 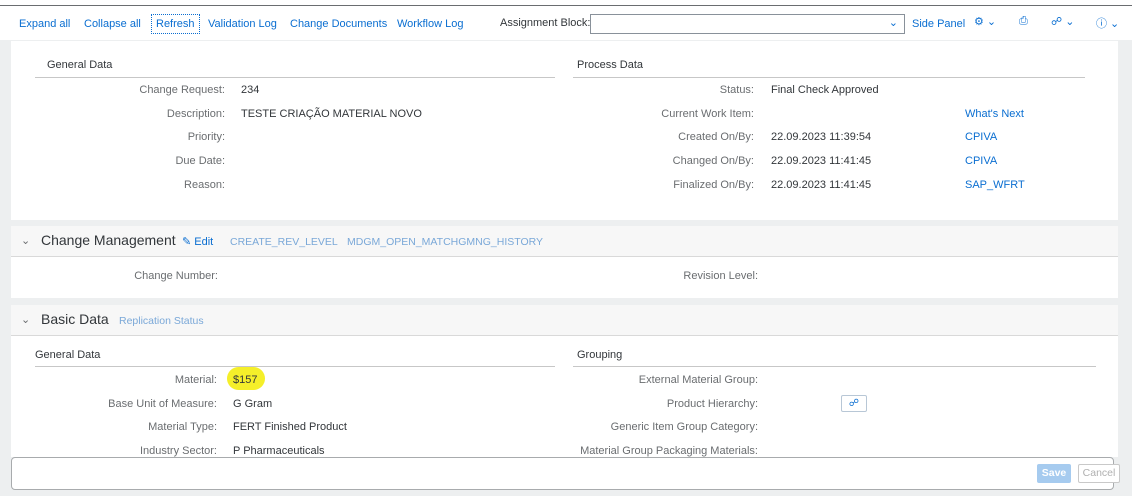 What do you see at coordinates (195, 114) in the screenshot?
I see `description-label: Description:` at bounding box center [195, 114].